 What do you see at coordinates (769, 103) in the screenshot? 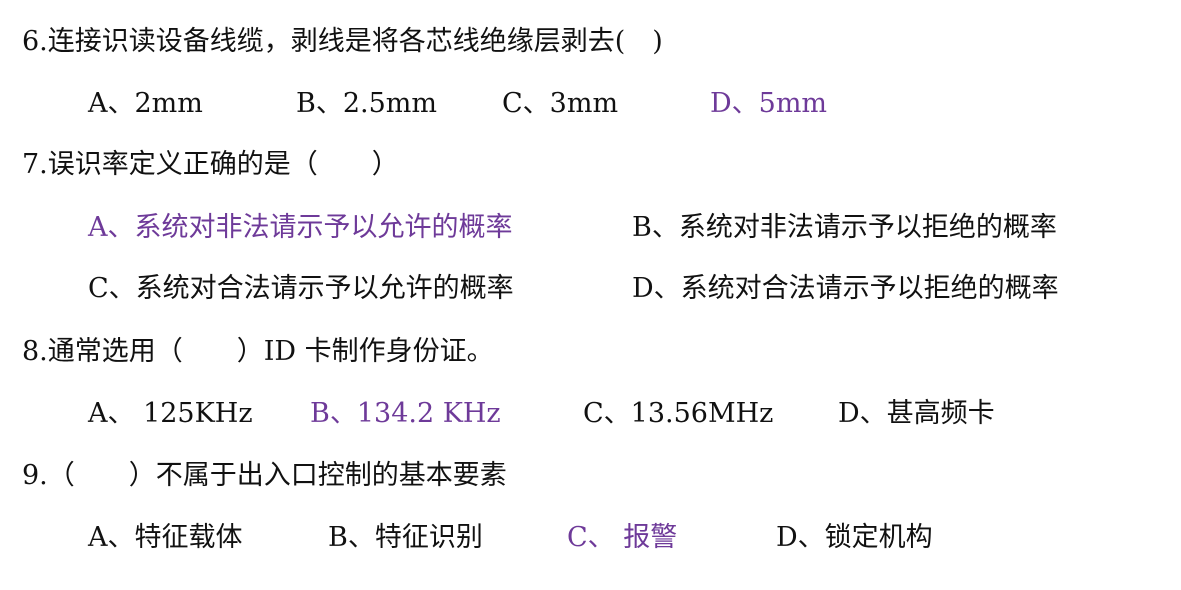
I see `question-6-option-d: D、5mm` at bounding box center [769, 103].